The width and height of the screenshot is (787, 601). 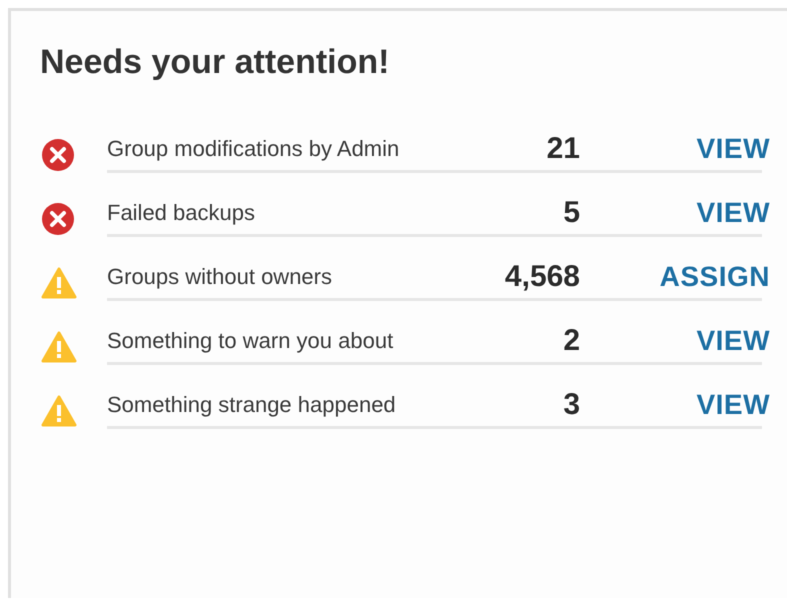 I want to click on card-title: Needs your attention!, so click(x=215, y=62).